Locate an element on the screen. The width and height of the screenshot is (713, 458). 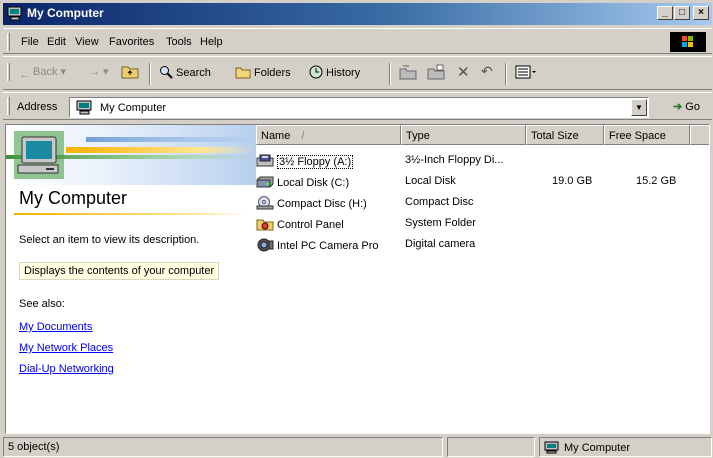
menu-favorites: Favorites is located at coordinates (131, 42).